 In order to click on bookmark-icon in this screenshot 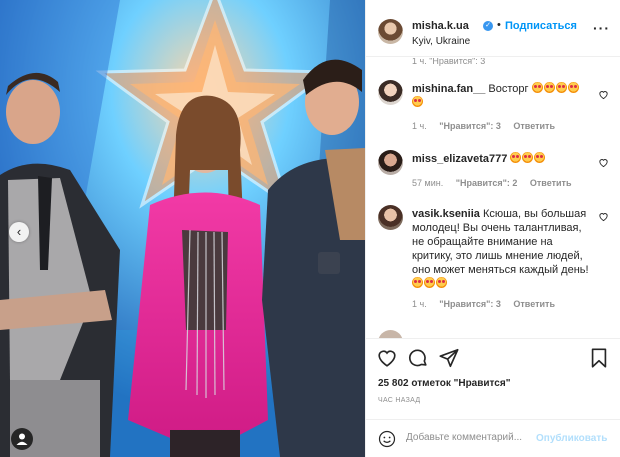, I will do `click(599, 358)`.